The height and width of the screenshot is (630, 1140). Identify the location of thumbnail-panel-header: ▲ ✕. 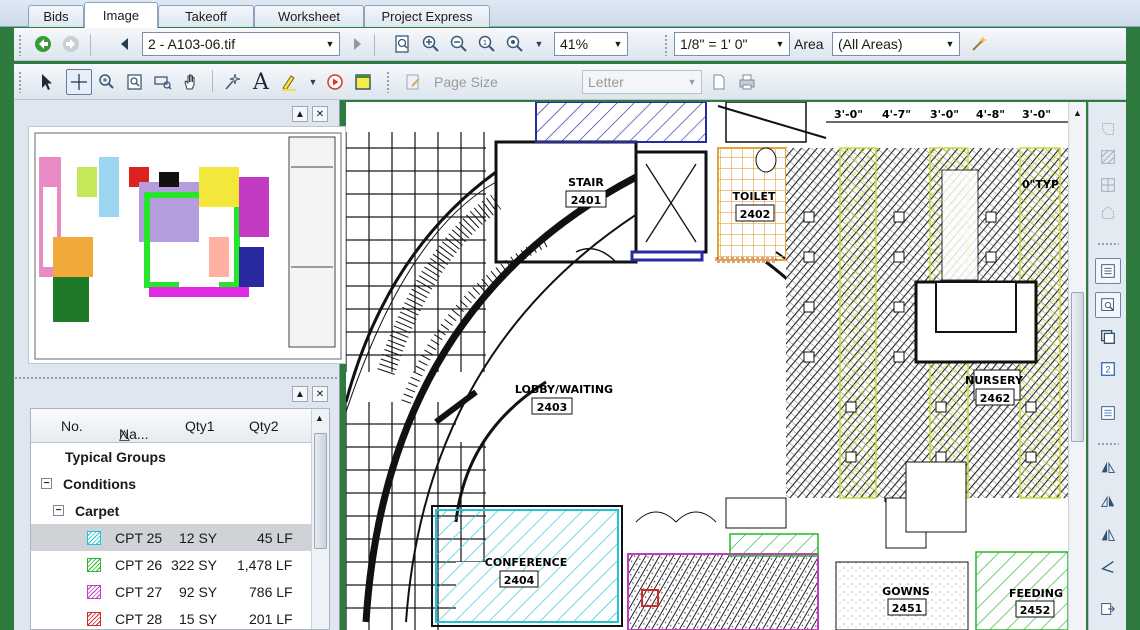
(177, 114).